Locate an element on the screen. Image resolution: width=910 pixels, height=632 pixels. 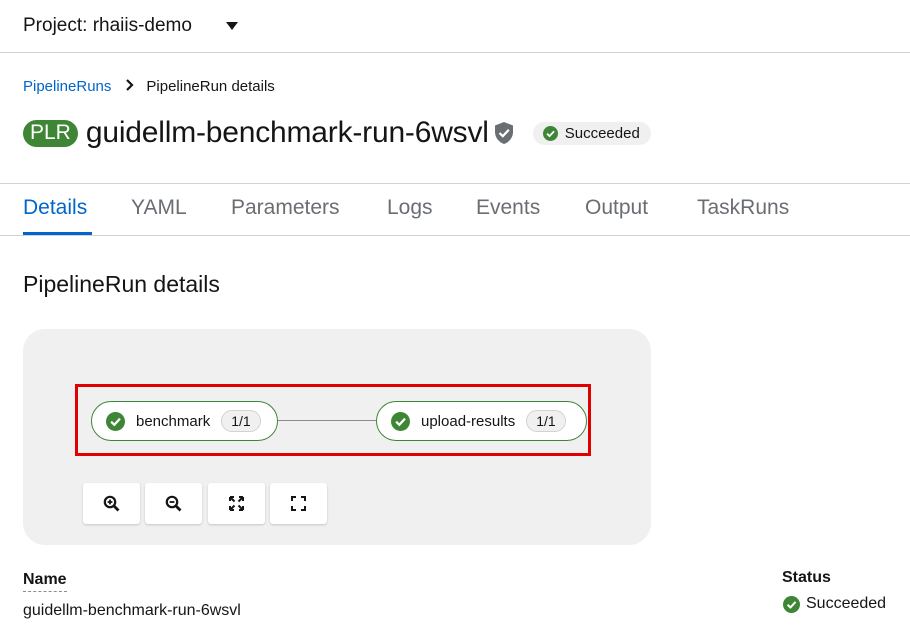
tab-output: Output is located at coordinates (616, 208).